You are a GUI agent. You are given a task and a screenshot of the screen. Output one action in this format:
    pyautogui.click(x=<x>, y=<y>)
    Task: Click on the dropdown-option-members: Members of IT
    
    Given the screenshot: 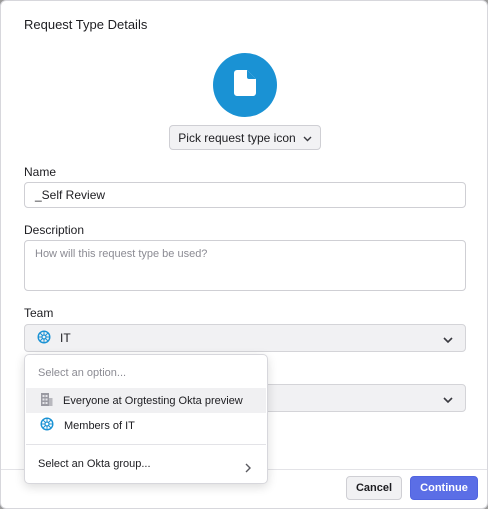 What is the action you would take?
    pyautogui.click(x=146, y=425)
    